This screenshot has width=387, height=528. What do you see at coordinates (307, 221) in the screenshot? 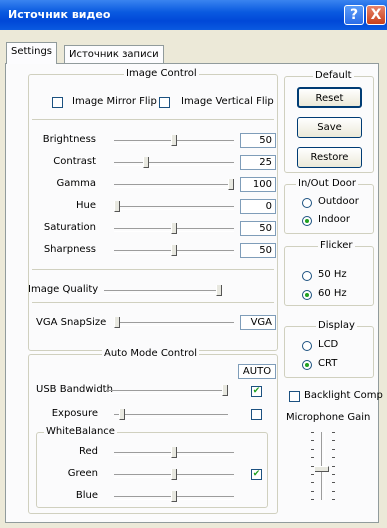
I see `indoor-radio` at bounding box center [307, 221].